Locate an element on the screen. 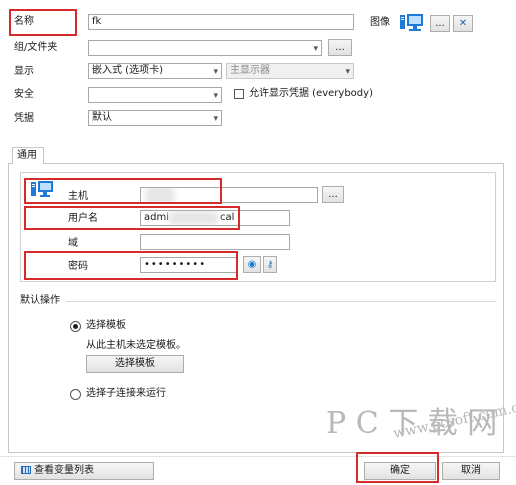 The image size is (516, 485). select-template-radio is located at coordinates (75, 326).